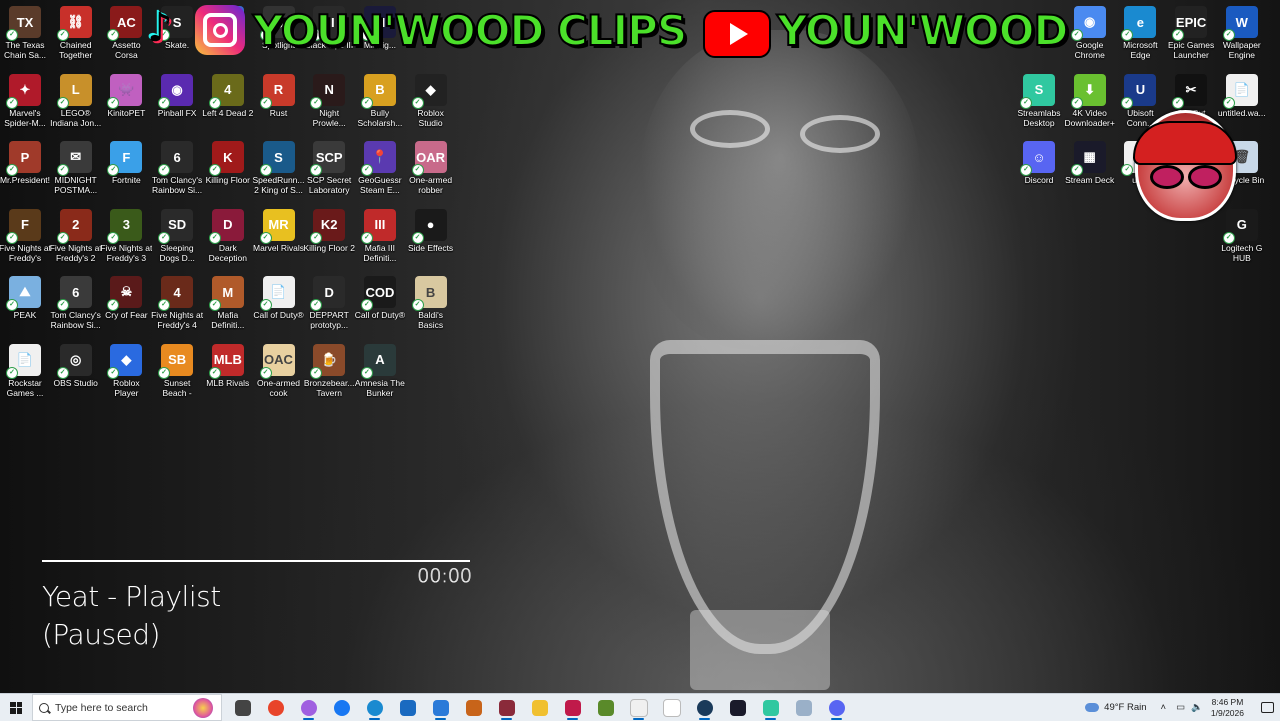 This screenshot has height=721, width=1280. What do you see at coordinates (177, 89) in the screenshot?
I see `app-icon-glyph: ◉` at bounding box center [177, 89].